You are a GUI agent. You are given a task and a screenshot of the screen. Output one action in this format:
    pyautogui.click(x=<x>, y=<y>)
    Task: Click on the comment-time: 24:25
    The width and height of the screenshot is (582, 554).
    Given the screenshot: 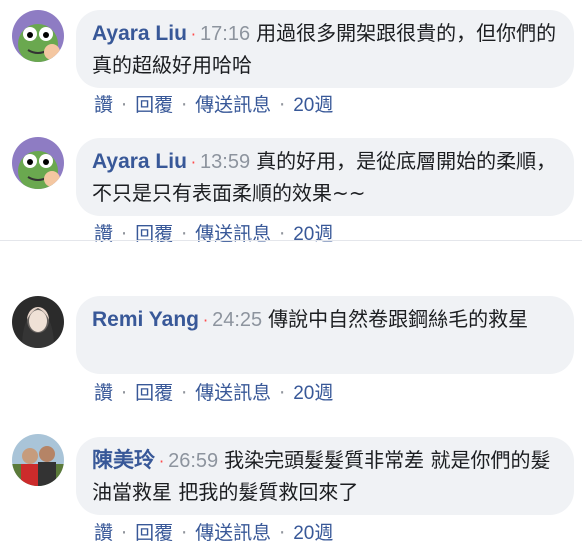 What is the action you would take?
    pyautogui.click(x=237, y=320)
    